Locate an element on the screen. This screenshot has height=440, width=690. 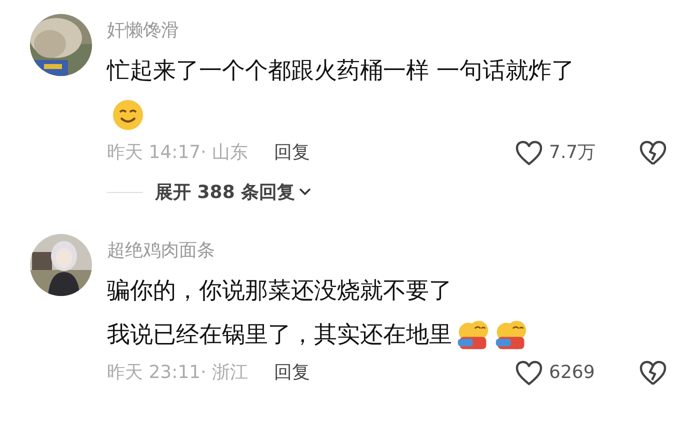
expand-replies-link: 展开 388 条回复 is located at coordinates (233, 192).